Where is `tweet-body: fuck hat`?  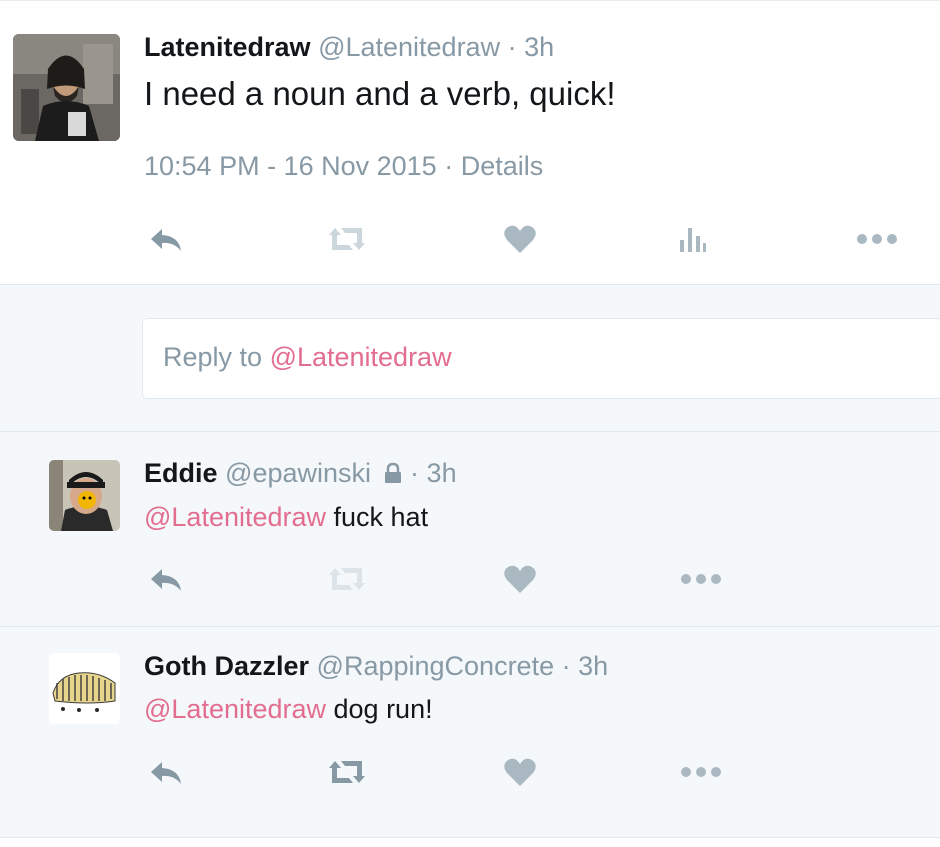 tweet-body: fuck hat is located at coordinates (377, 517).